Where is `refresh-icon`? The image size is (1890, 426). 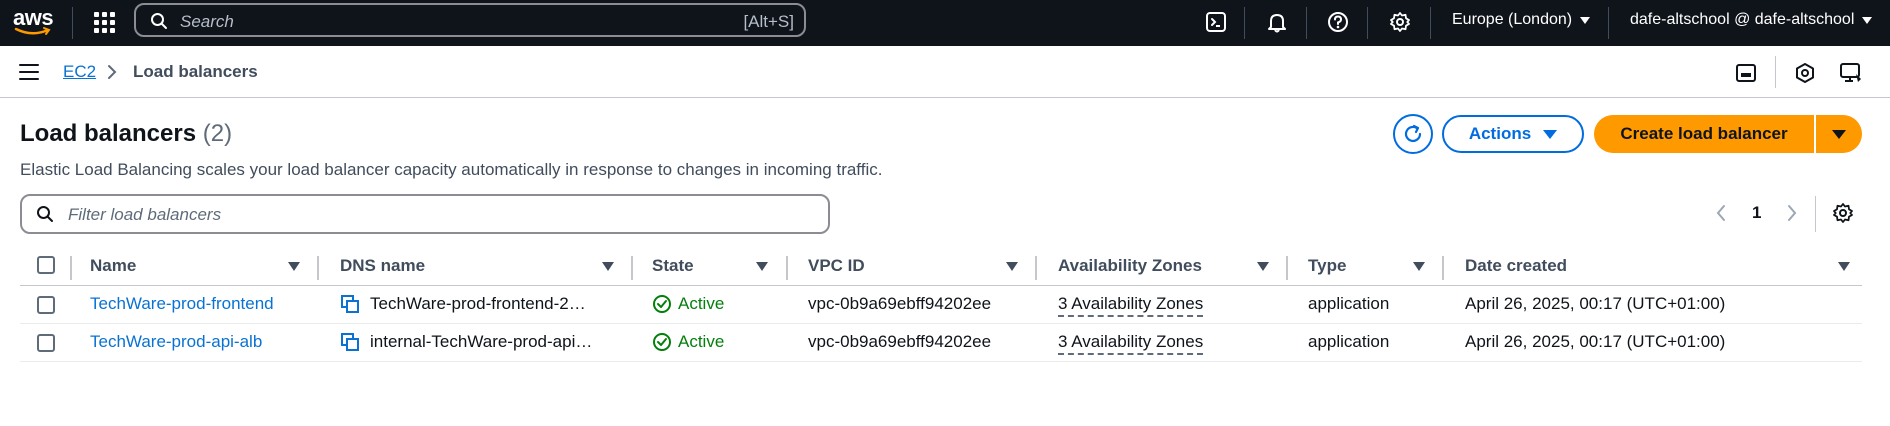
refresh-icon is located at coordinates (1413, 133).